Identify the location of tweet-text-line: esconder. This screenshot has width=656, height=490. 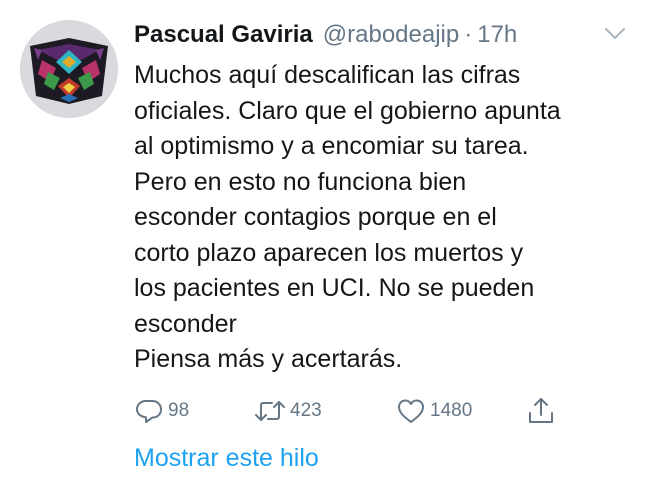
(185, 323).